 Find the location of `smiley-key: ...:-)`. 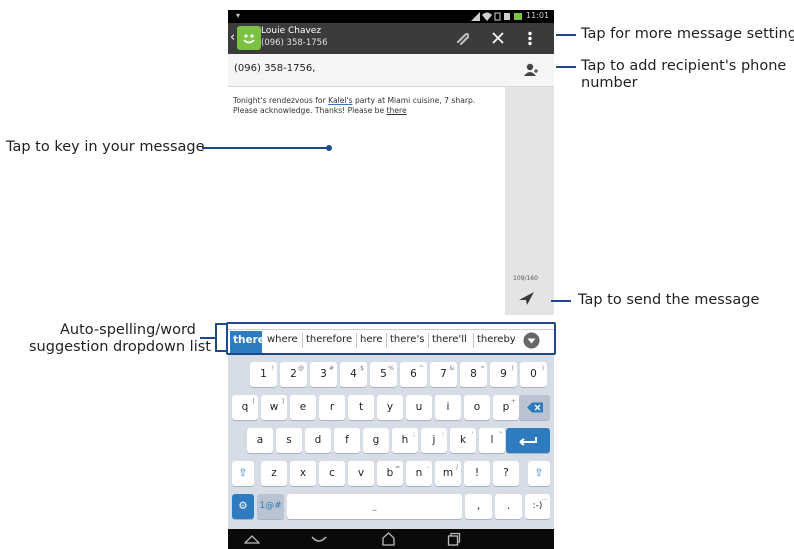

smiley-key: ...:-) is located at coordinates (537, 506).